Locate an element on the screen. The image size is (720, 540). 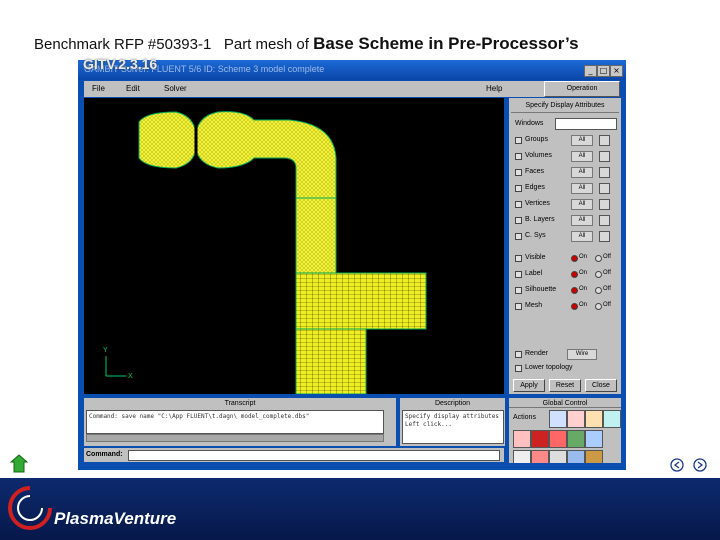
menu-edit: Edit is located at coordinates (133, 88).